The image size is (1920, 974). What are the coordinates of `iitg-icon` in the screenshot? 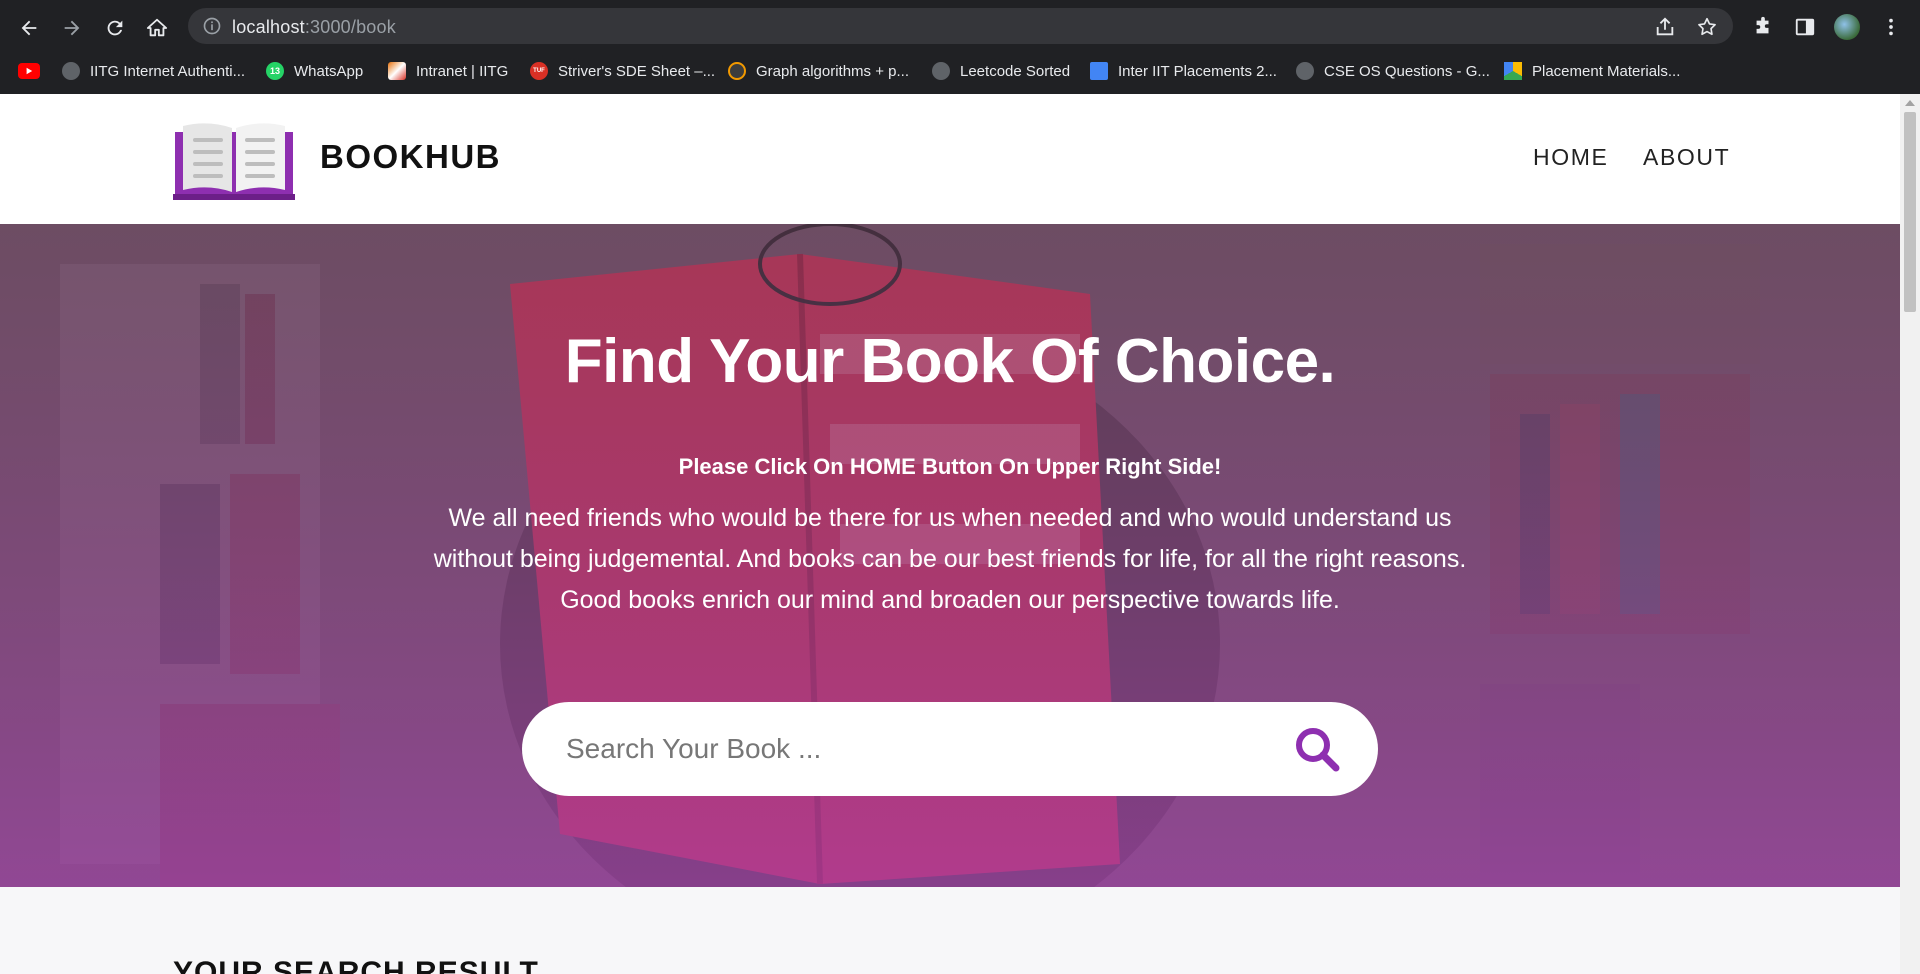 It's located at (397, 71).